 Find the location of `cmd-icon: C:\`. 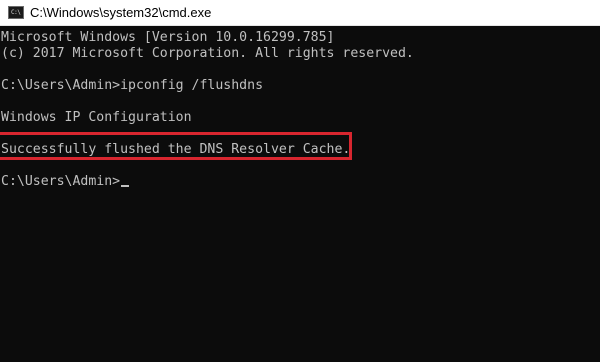

cmd-icon: C:\ is located at coordinates (16, 12).